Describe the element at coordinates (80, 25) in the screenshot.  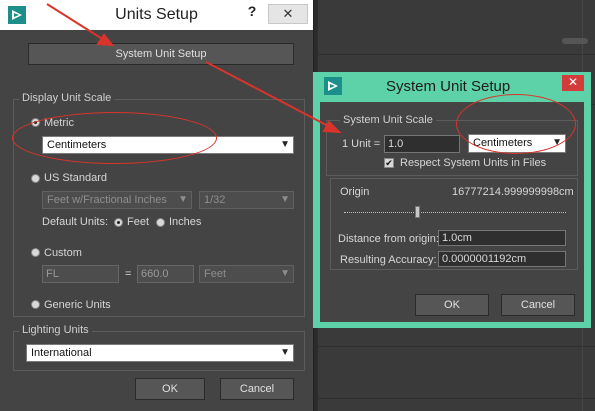
I see `arrow-to-system-unit-setup-button` at that location.